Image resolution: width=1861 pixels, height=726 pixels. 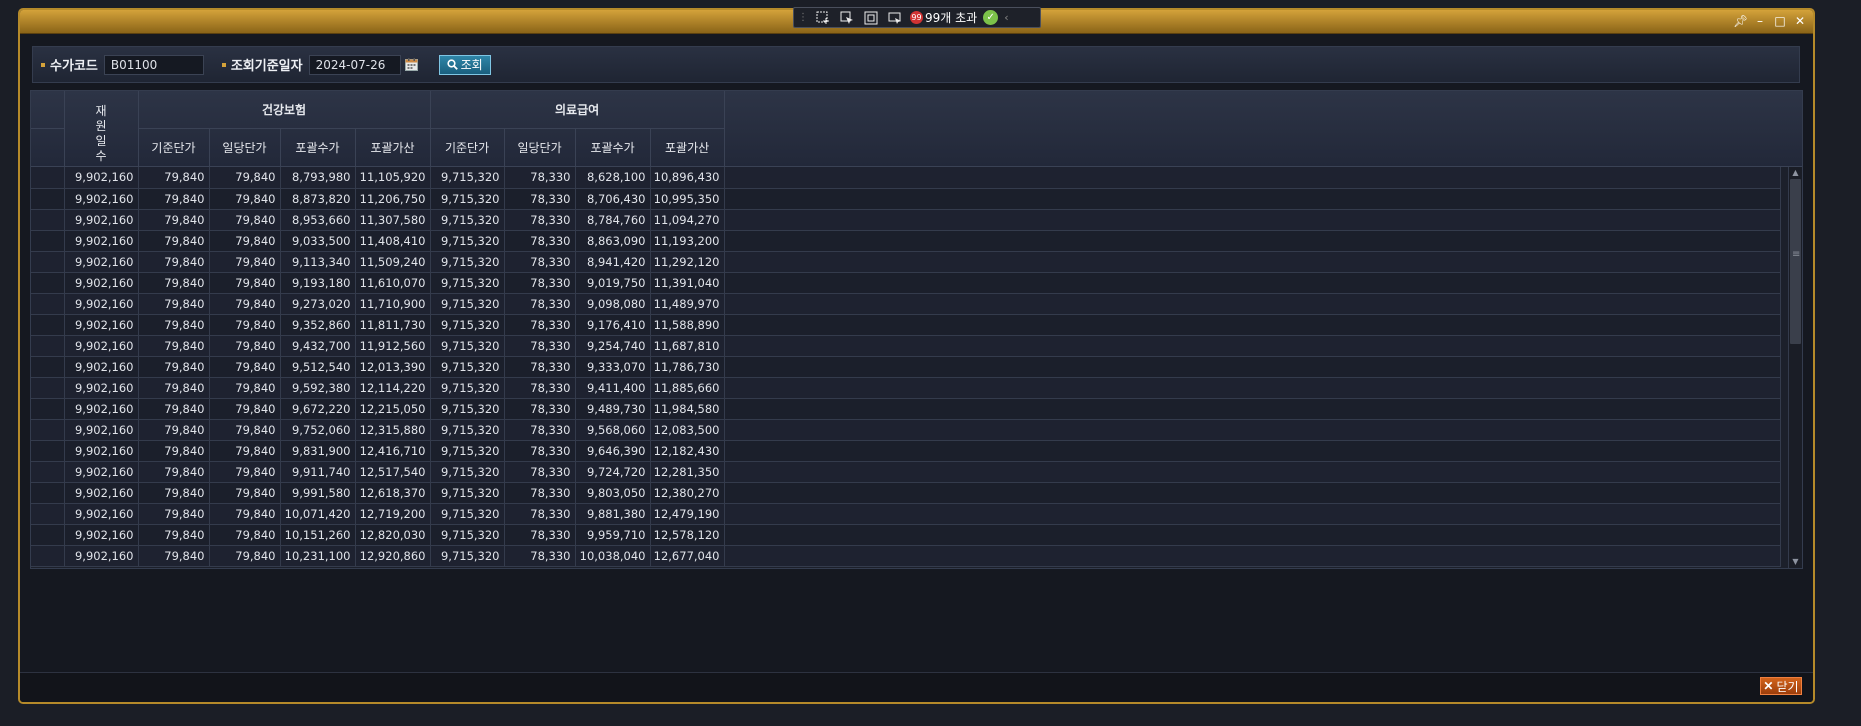 I want to click on cell-bundle-addition: 11,811,730, so click(x=393, y=325).